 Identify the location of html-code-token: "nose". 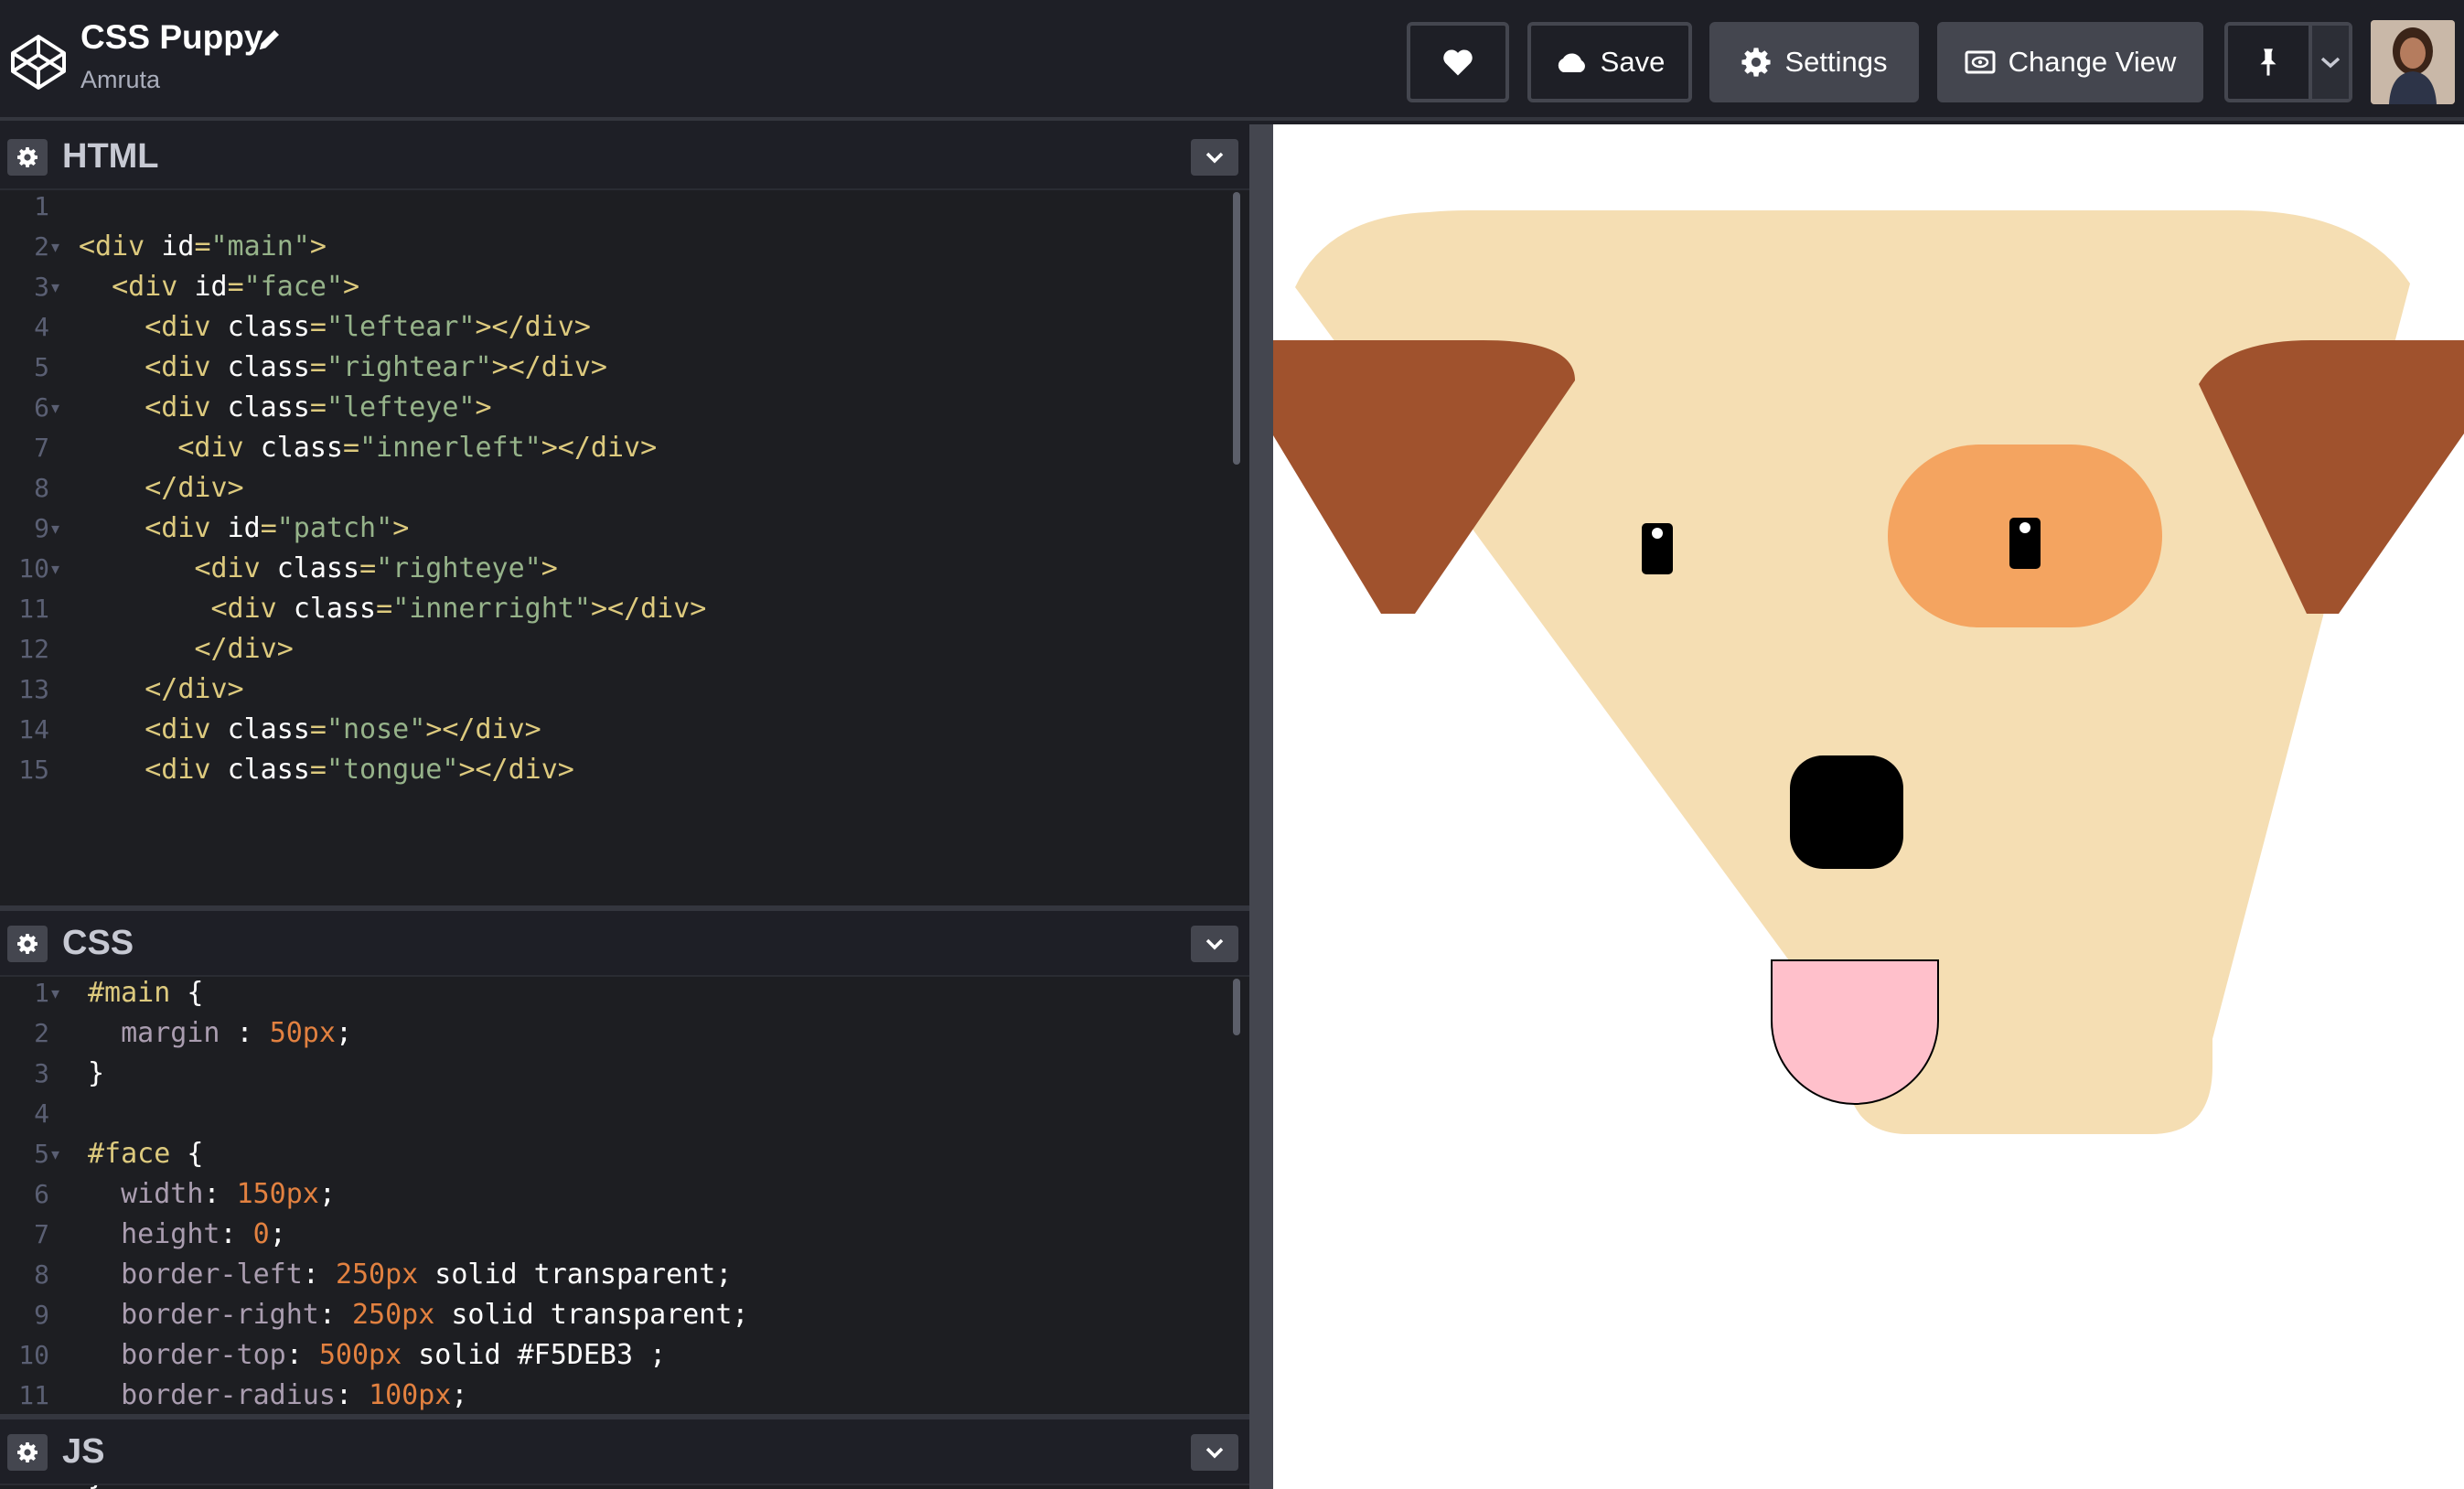
(376, 729).